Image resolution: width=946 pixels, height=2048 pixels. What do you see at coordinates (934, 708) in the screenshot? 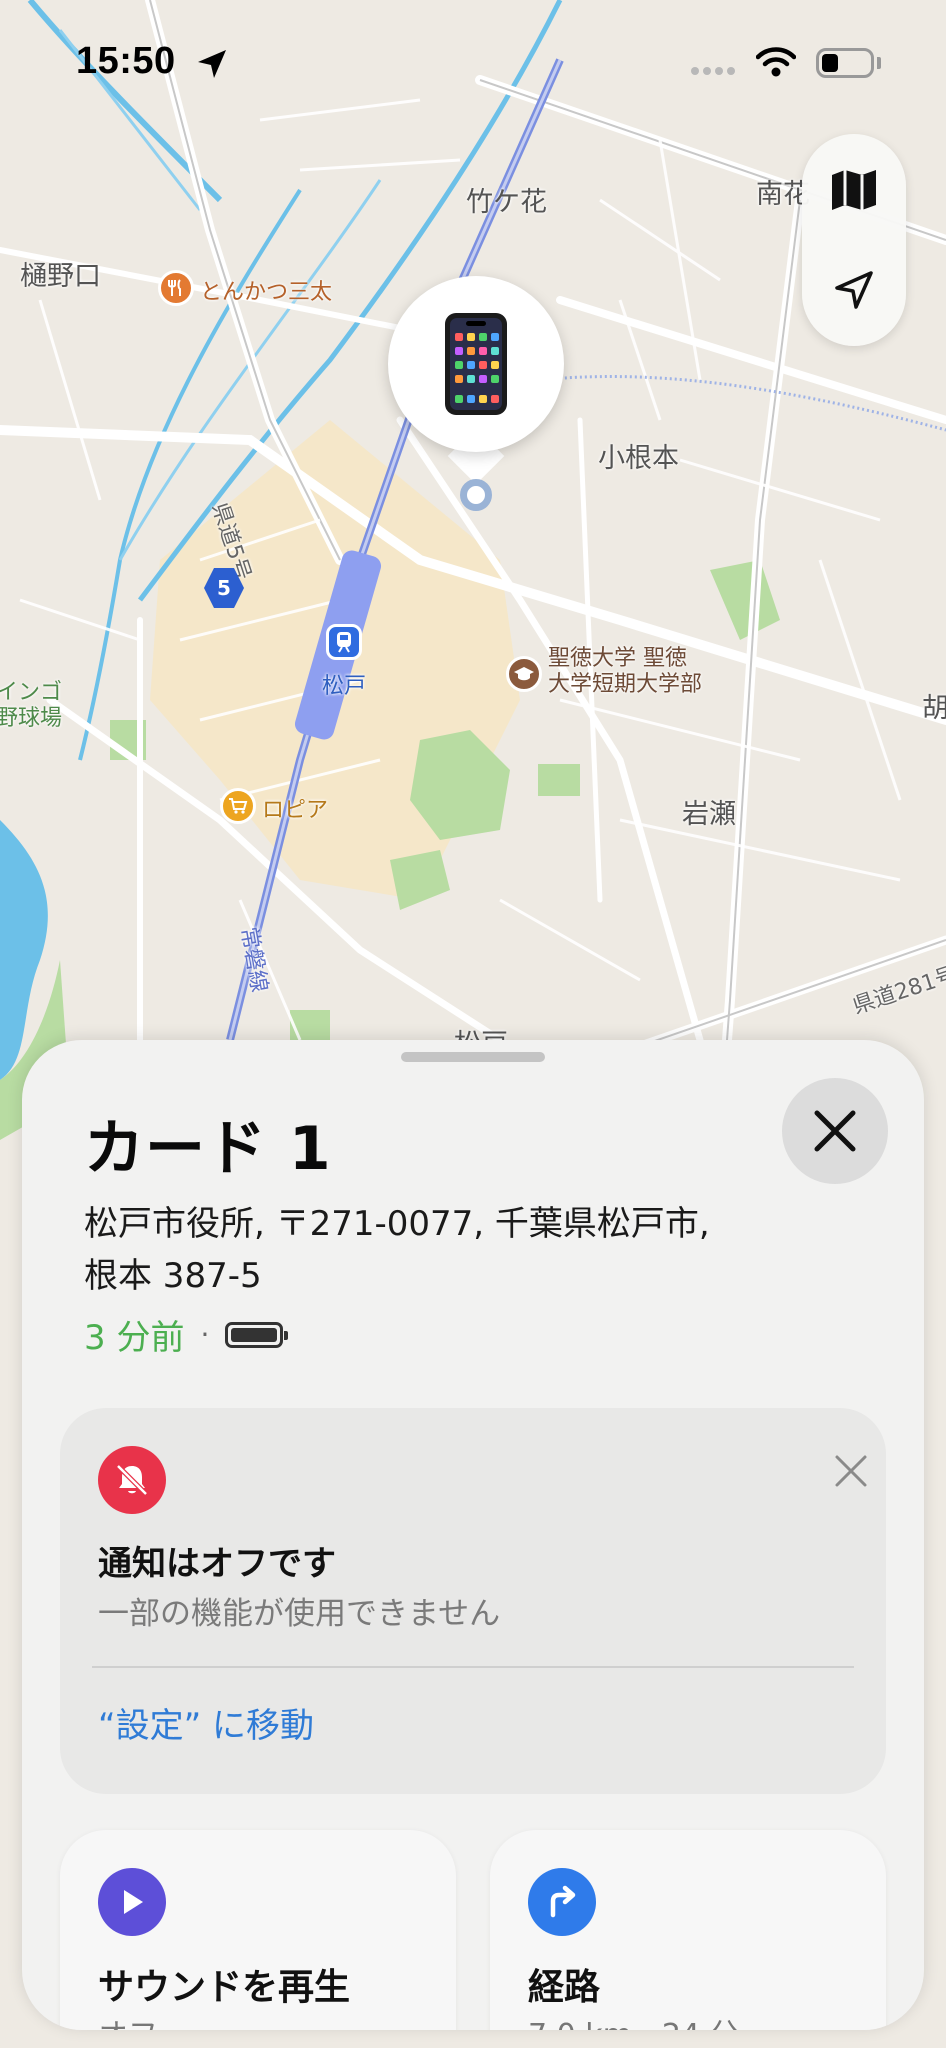
I see `map-label-edge-right: 胡` at bounding box center [934, 708].